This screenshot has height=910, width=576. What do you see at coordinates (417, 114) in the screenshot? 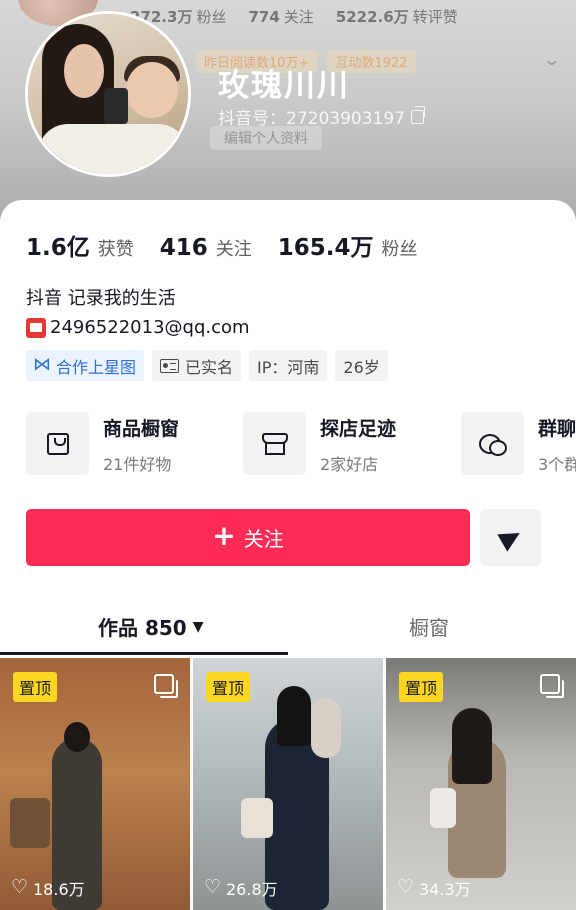
I see `copy-icon` at bounding box center [417, 114].